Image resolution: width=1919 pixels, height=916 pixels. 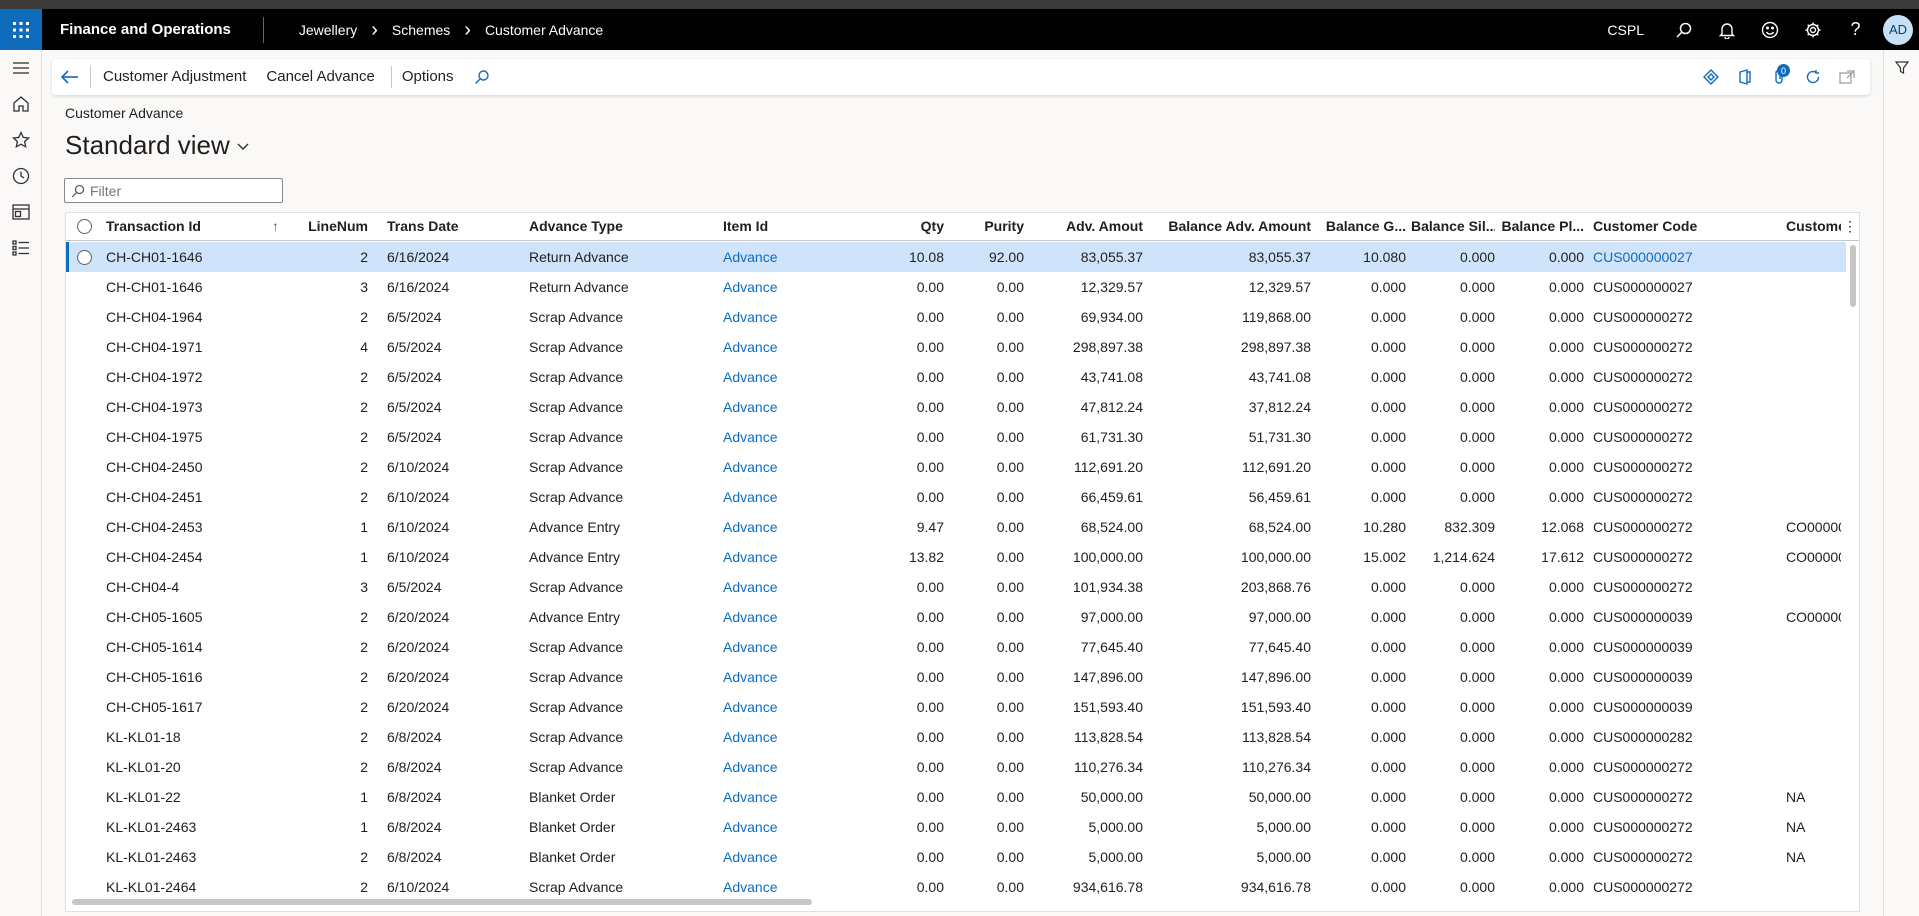 I want to click on company-picker: CSPL, so click(x=1625, y=30).